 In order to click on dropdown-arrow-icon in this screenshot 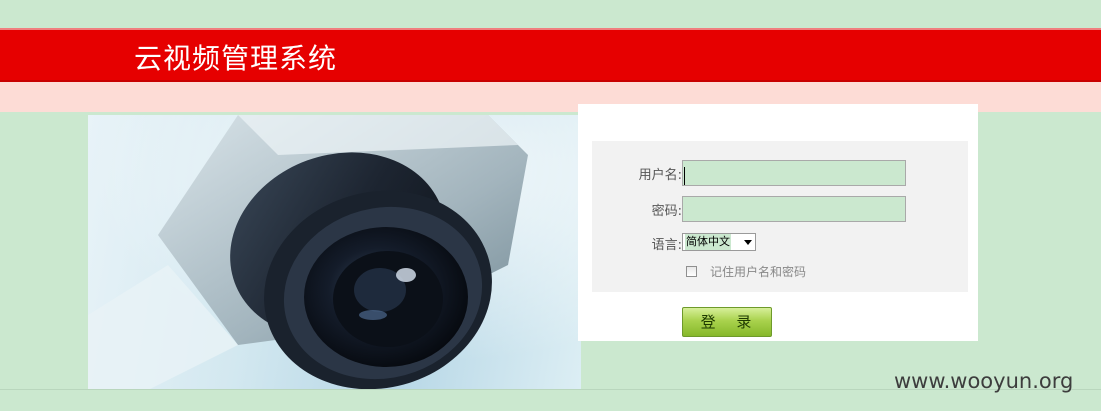, I will do `click(748, 242)`.